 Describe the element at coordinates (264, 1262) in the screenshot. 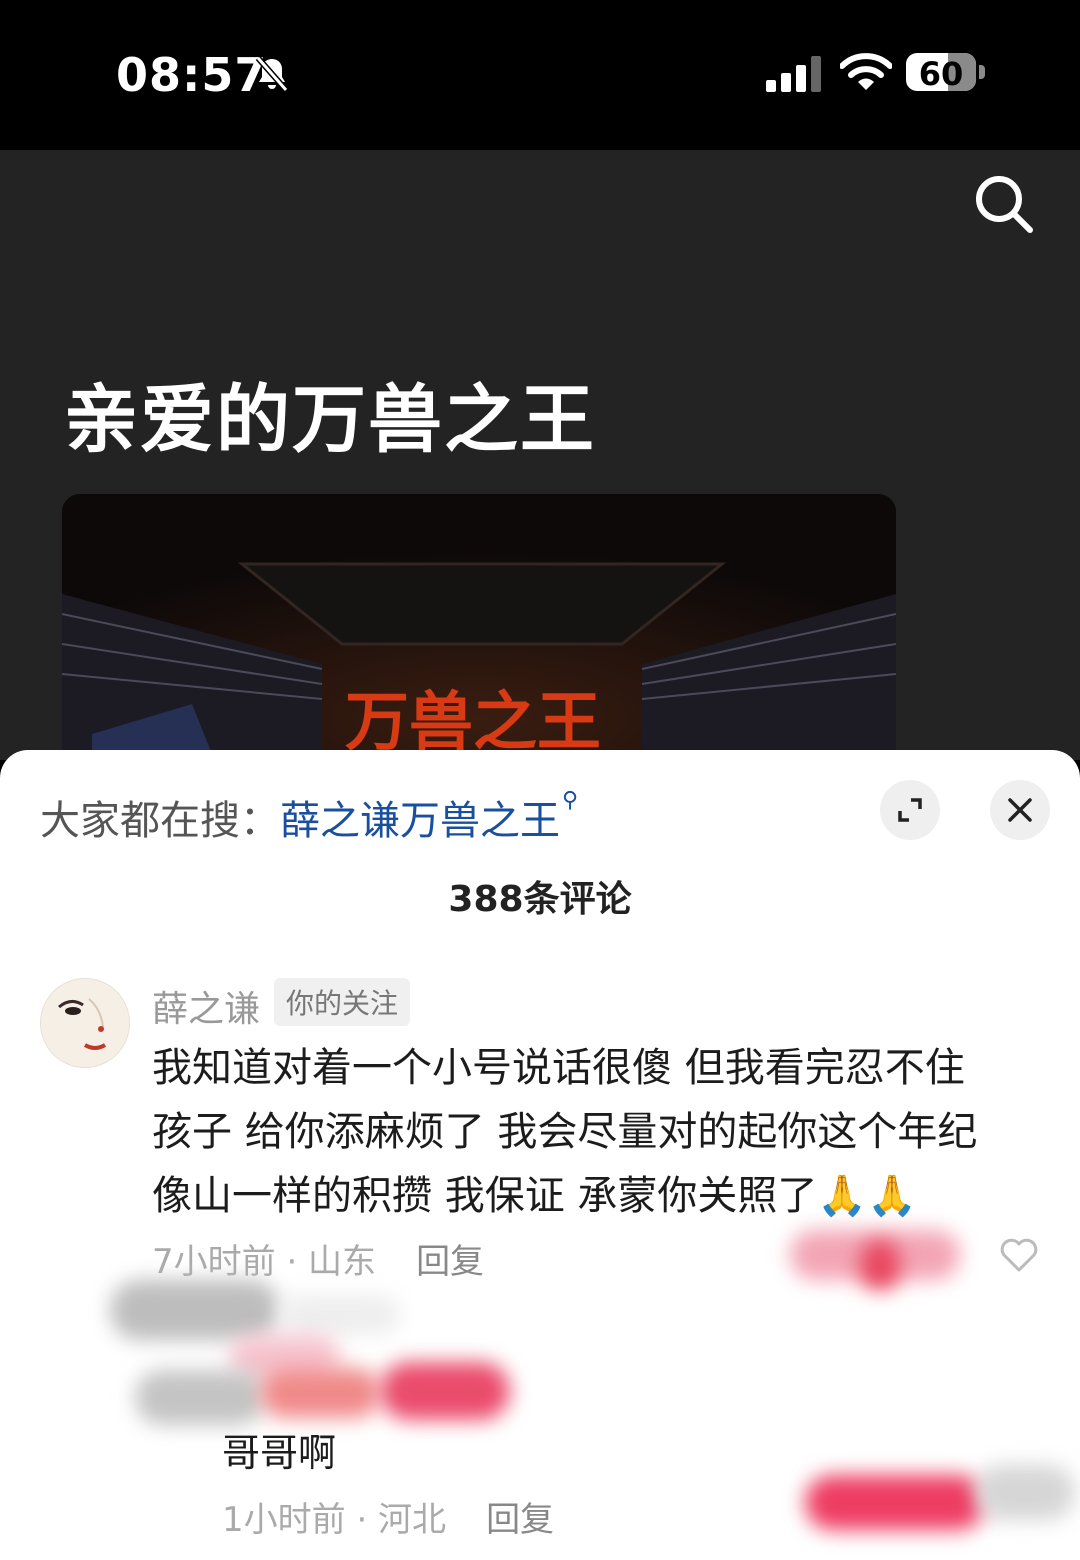

I see `comment-time-location: 7小时前 · 山东` at that location.